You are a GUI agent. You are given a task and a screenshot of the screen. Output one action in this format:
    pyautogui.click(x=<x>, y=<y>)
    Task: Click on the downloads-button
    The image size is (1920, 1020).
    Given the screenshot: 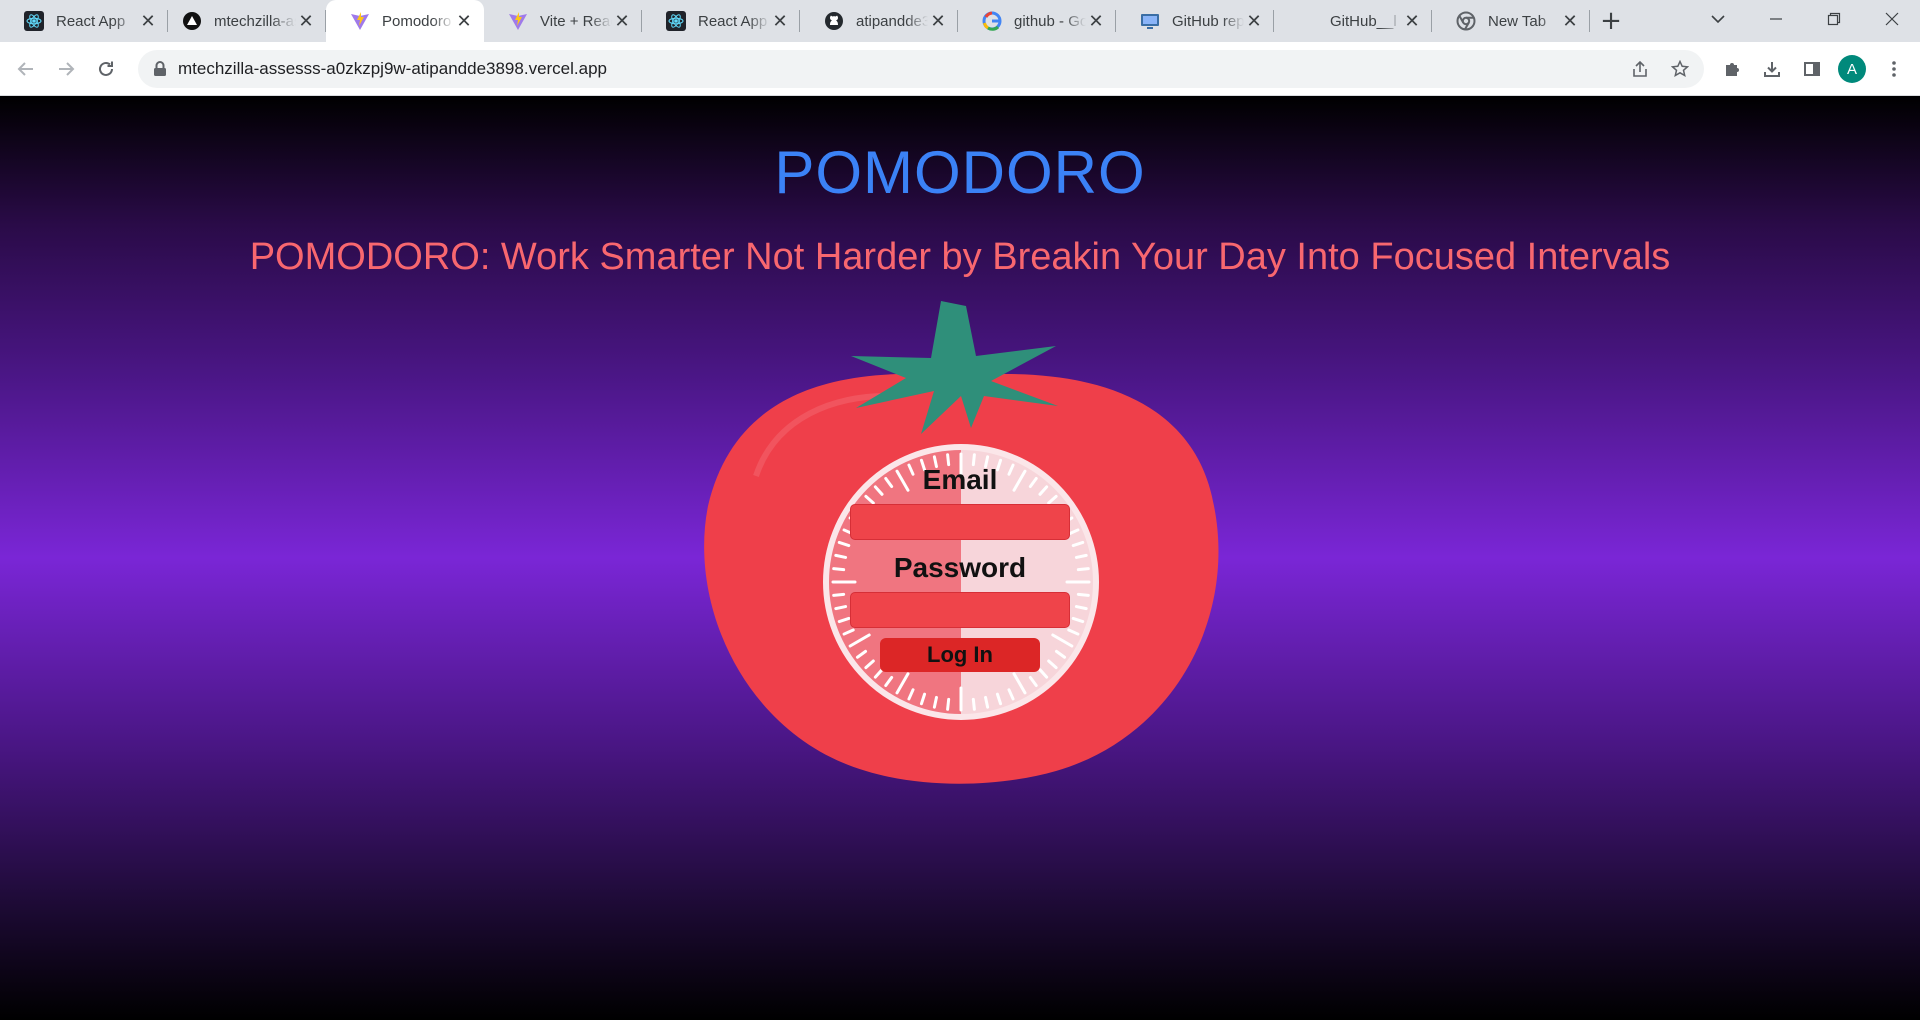 What is the action you would take?
    pyautogui.click(x=1772, y=69)
    